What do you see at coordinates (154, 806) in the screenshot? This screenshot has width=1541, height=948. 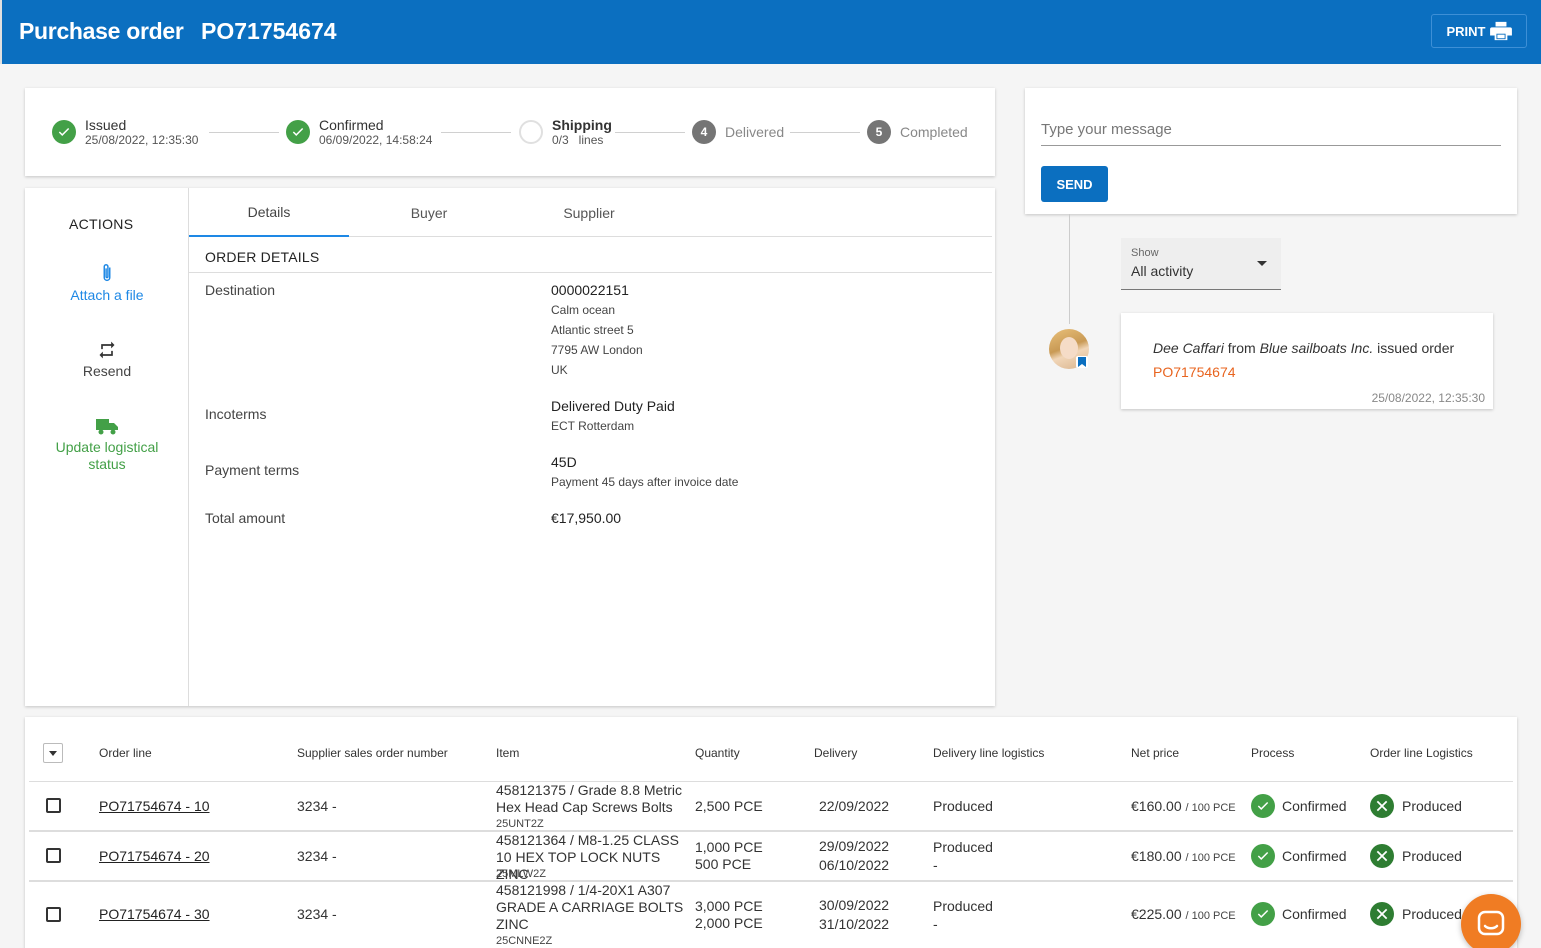 I see `order-line-link: PO71754674 - 10` at bounding box center [154, 806].